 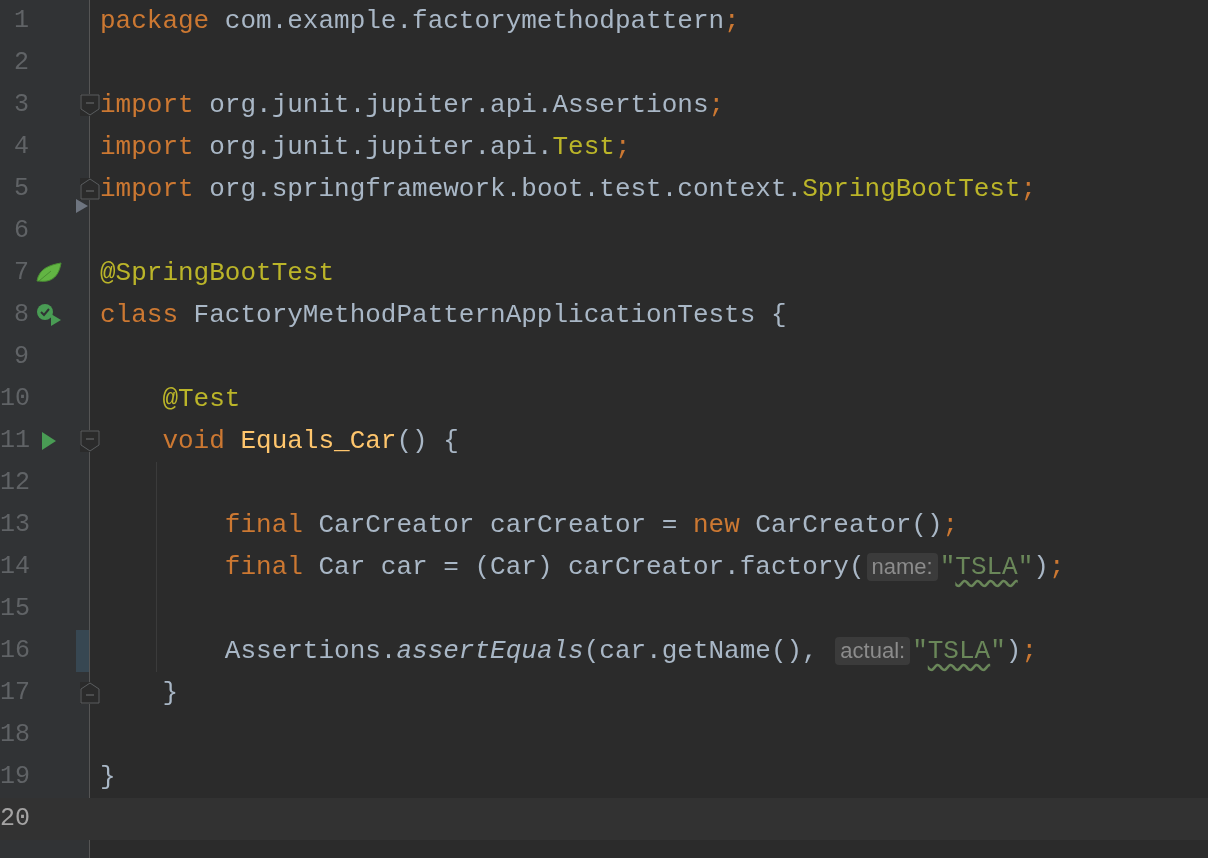 I want to click on code-line: Assertions.assertEquals(car.getName(), actual: "TSLA");, so click(x=630, y=651).